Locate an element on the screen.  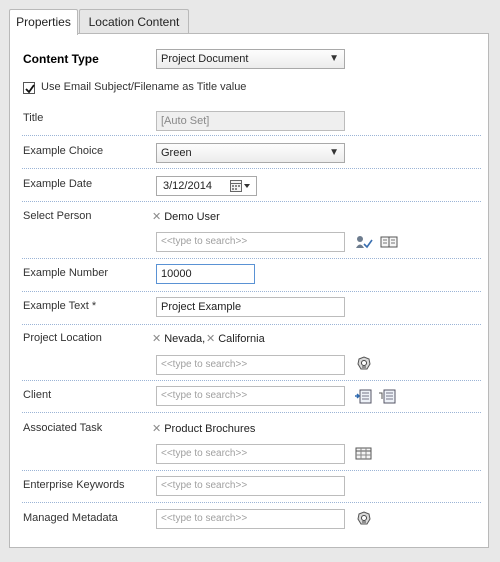
select-person-label: Select Person is located at coordinates (57, 216).